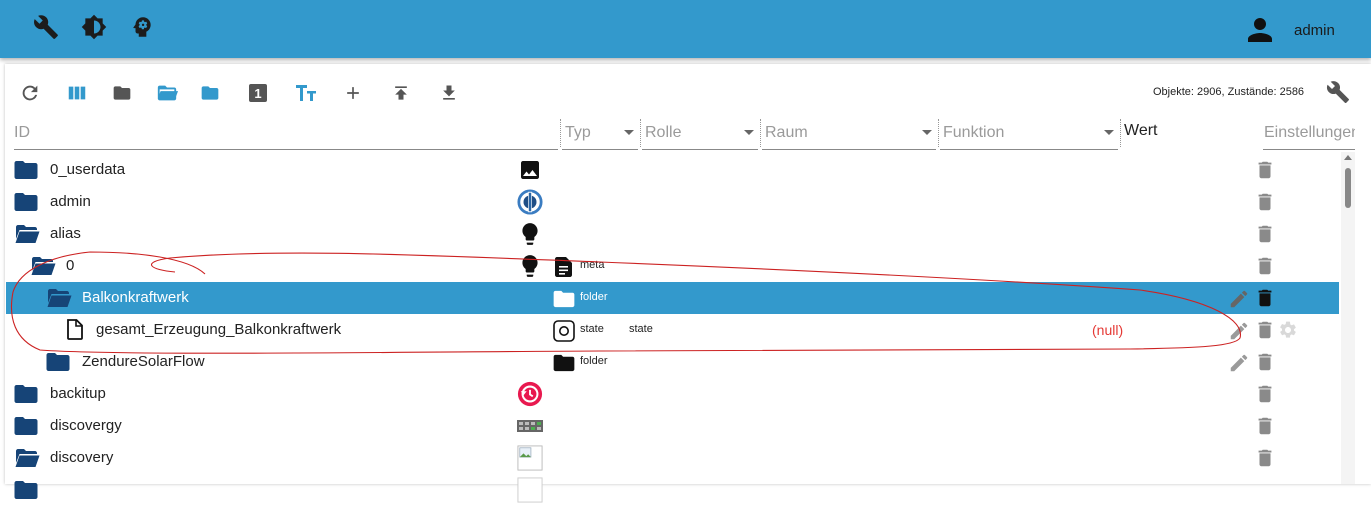 The height and width of the screenshot is (506, 1371). What do you see at coordinates (530, 170) in the screenshot?
I see `image-icon` at bounding box center [530, 170].